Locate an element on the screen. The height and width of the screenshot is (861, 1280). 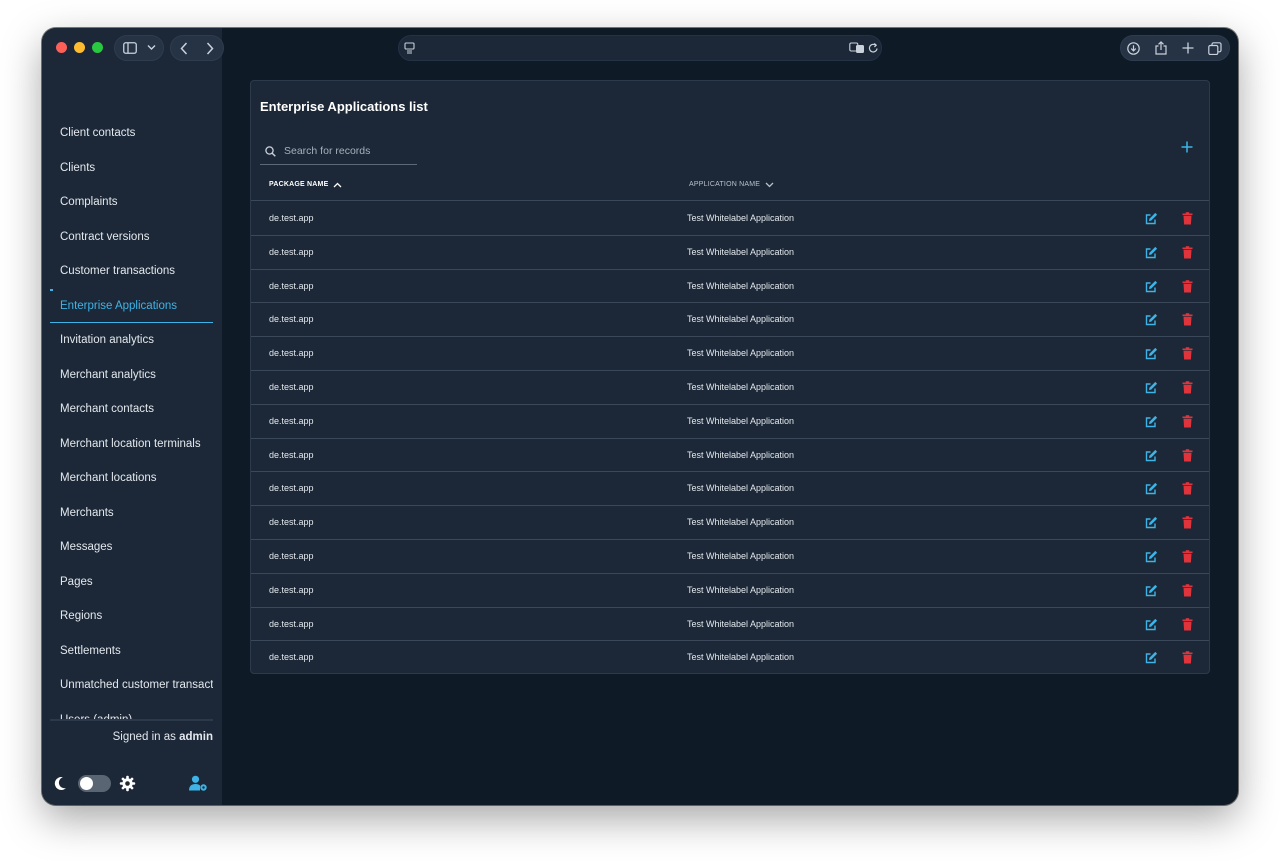
sidebar-item-customer-transactions: Customer transactions is located at coordinates (131, 271).